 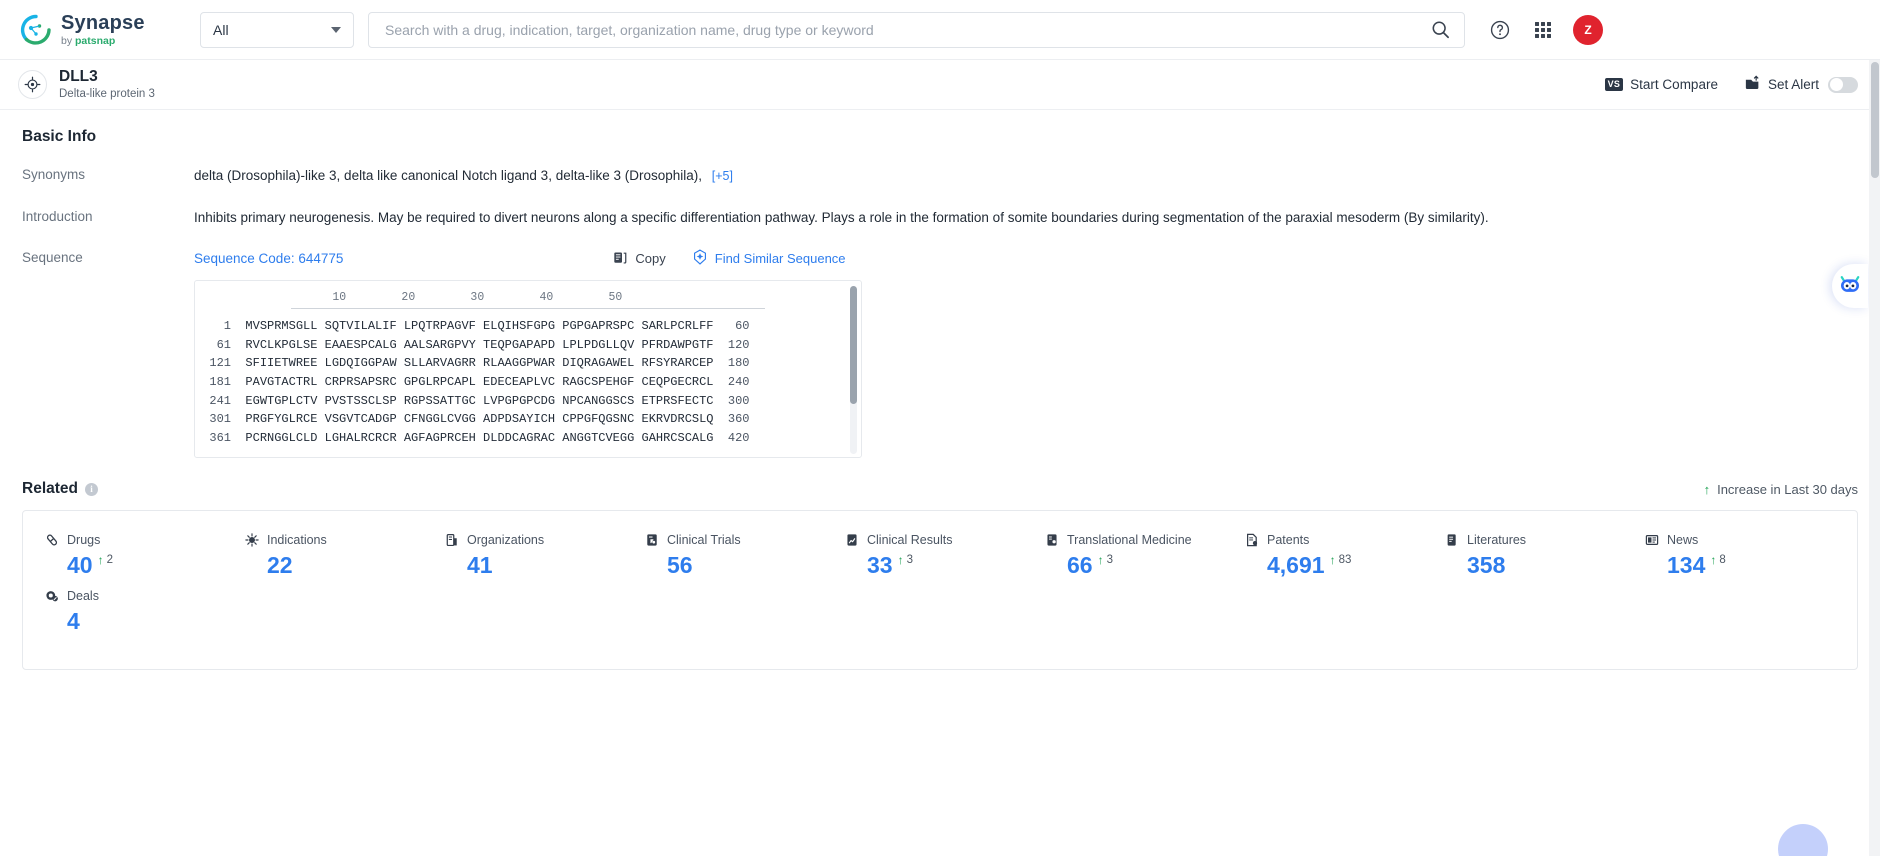 I want to click on user-avatar: Z, so click(x=1588, y=29).